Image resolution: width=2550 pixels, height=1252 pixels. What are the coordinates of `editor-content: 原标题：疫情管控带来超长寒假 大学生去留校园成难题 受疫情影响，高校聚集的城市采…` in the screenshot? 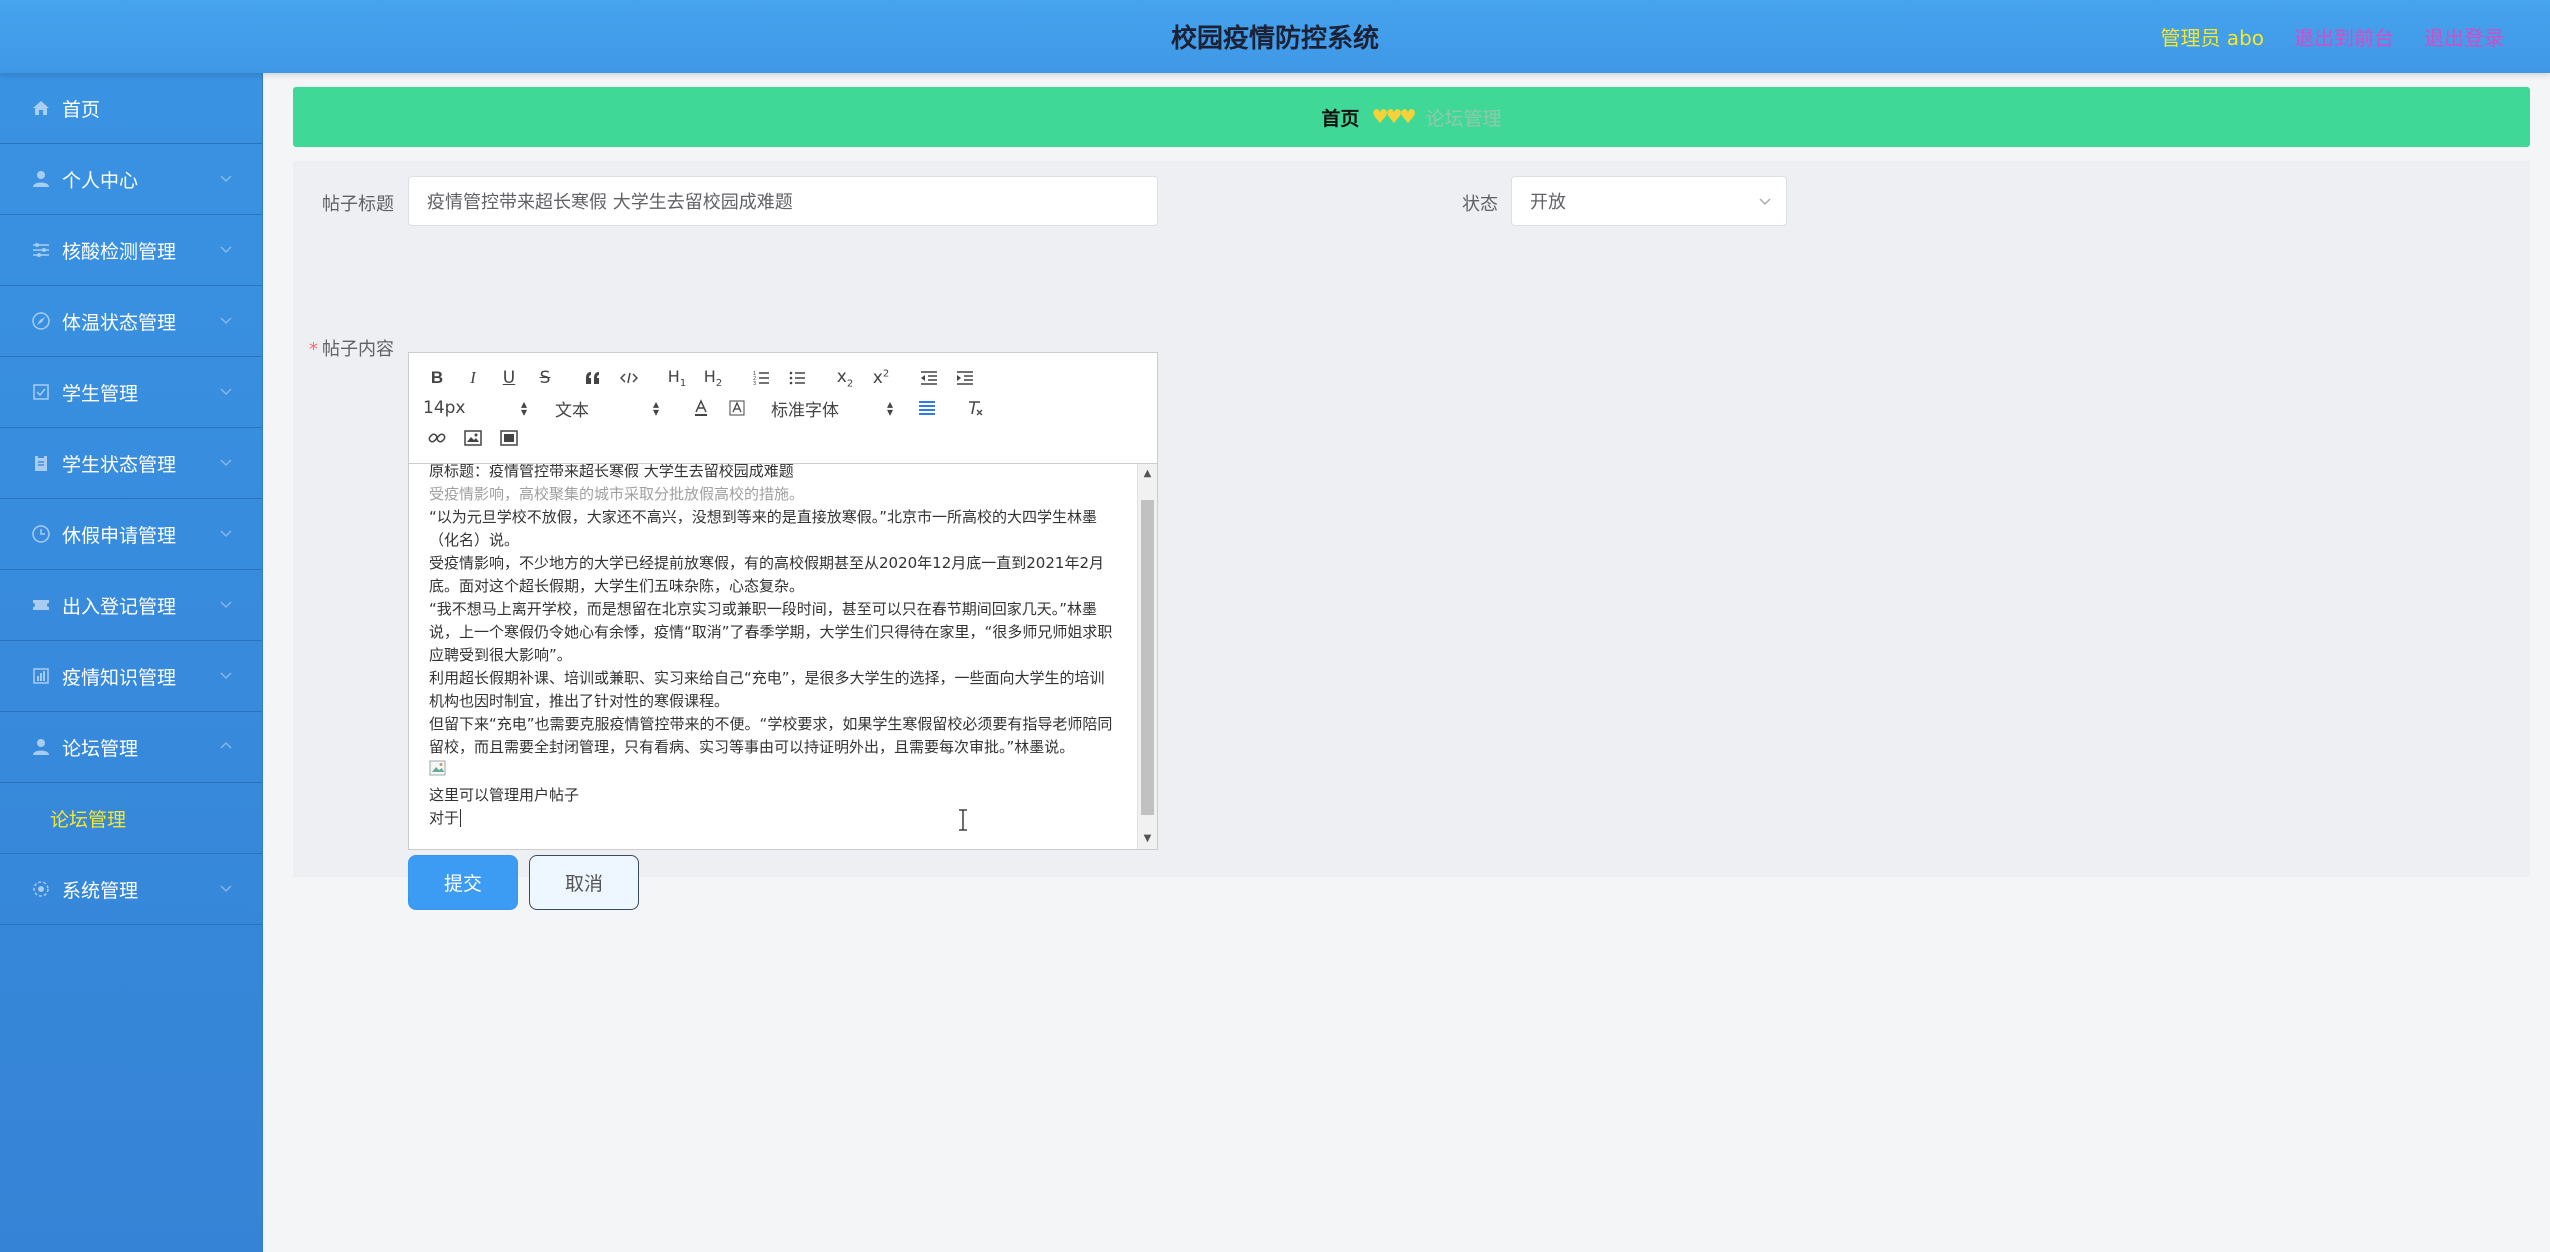 It's located at (773, 656).